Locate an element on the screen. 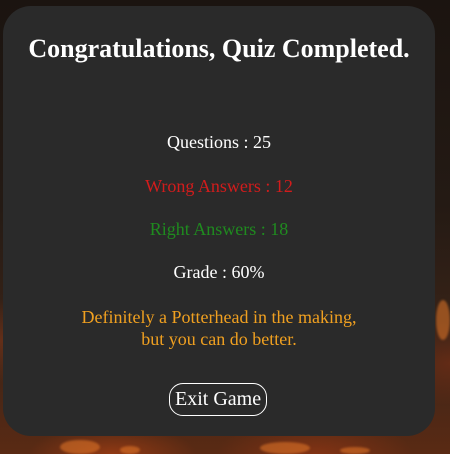 This screenshot has width=450, height=454. grade-value: Grade : 60% is located at coordinates (219, 272).